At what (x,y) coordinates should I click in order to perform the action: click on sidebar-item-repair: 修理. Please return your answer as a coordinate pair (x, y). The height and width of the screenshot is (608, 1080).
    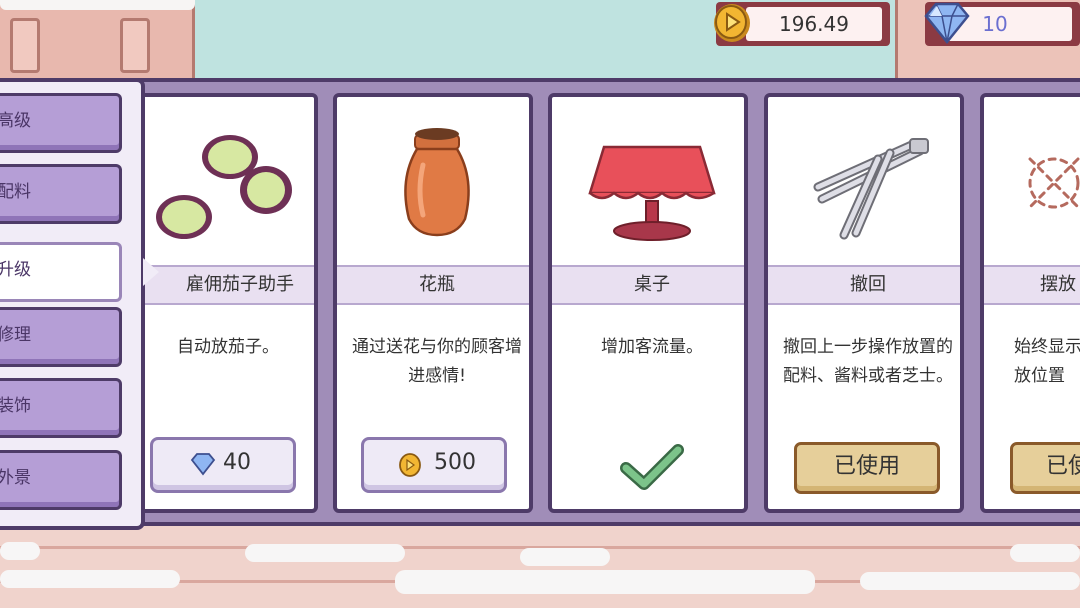
    Looking at the image, I should click on (61, 337).